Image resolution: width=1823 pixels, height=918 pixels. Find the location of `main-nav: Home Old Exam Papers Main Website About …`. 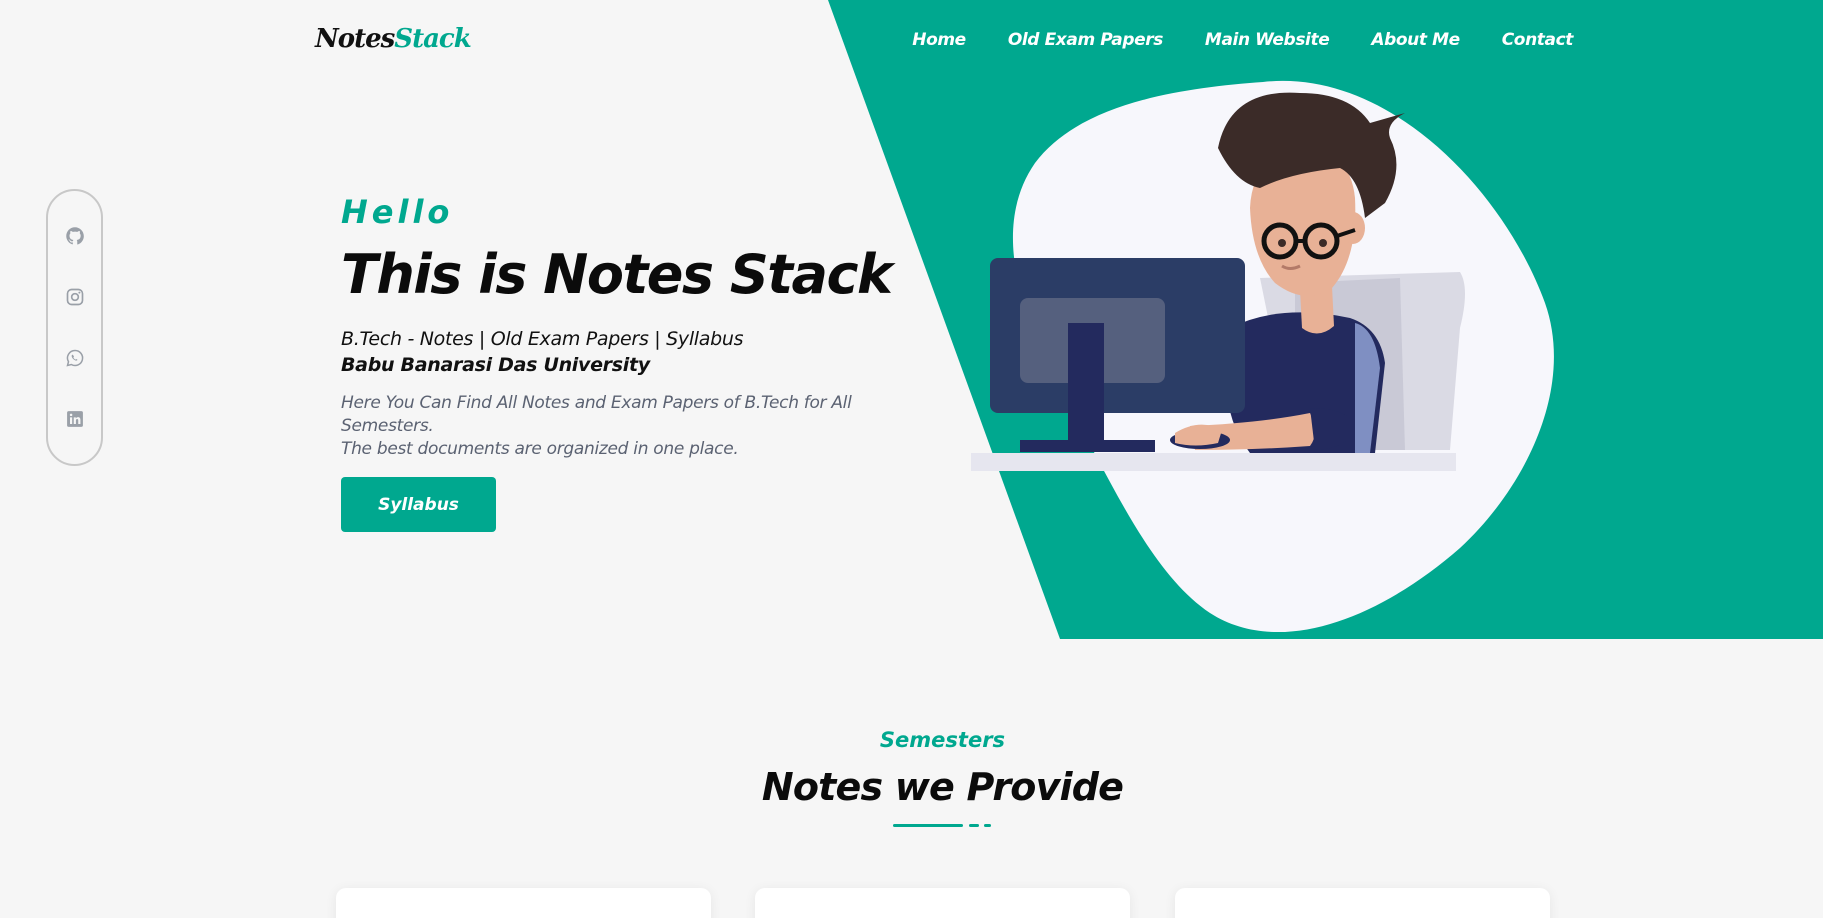

main-nav: Home Old Exam Papers Main Website About … is located at coordinates (1242, 40).